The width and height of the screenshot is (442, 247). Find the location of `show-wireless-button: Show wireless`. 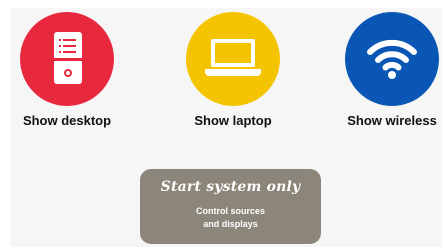

show-wireless-button: Show wireless is located at coordinates (382, 70).